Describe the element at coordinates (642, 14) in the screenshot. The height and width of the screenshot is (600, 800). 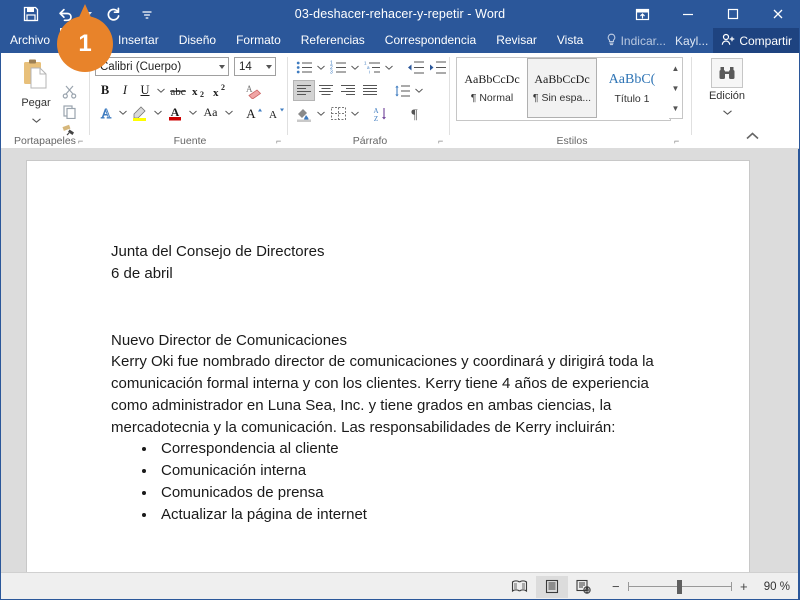
I see `ribbon-display-options-icon` at that location.